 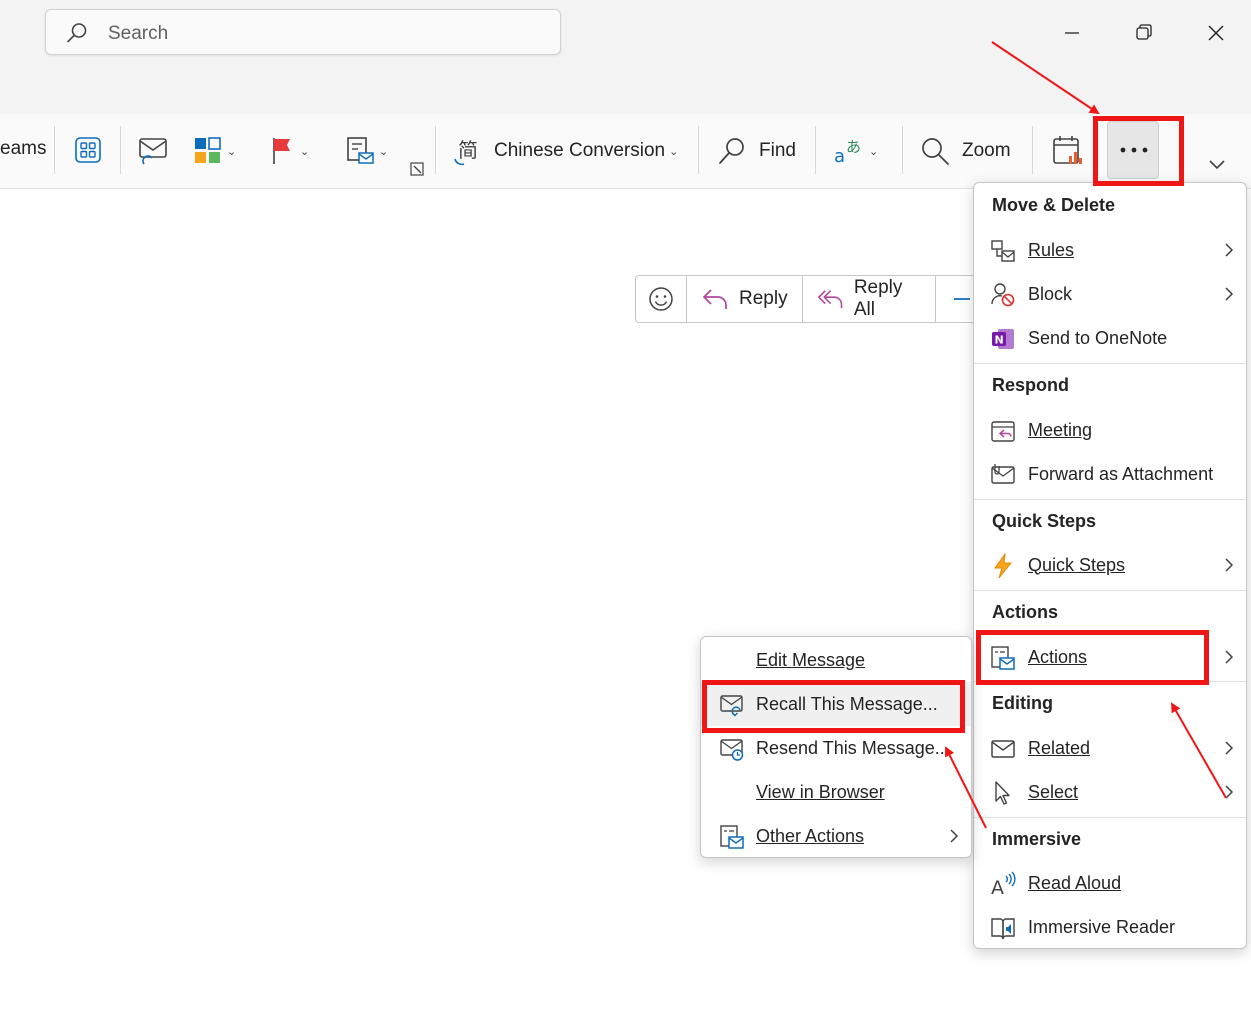 I want to click on arrow-to-more-options, so click(x=1045, y=78).